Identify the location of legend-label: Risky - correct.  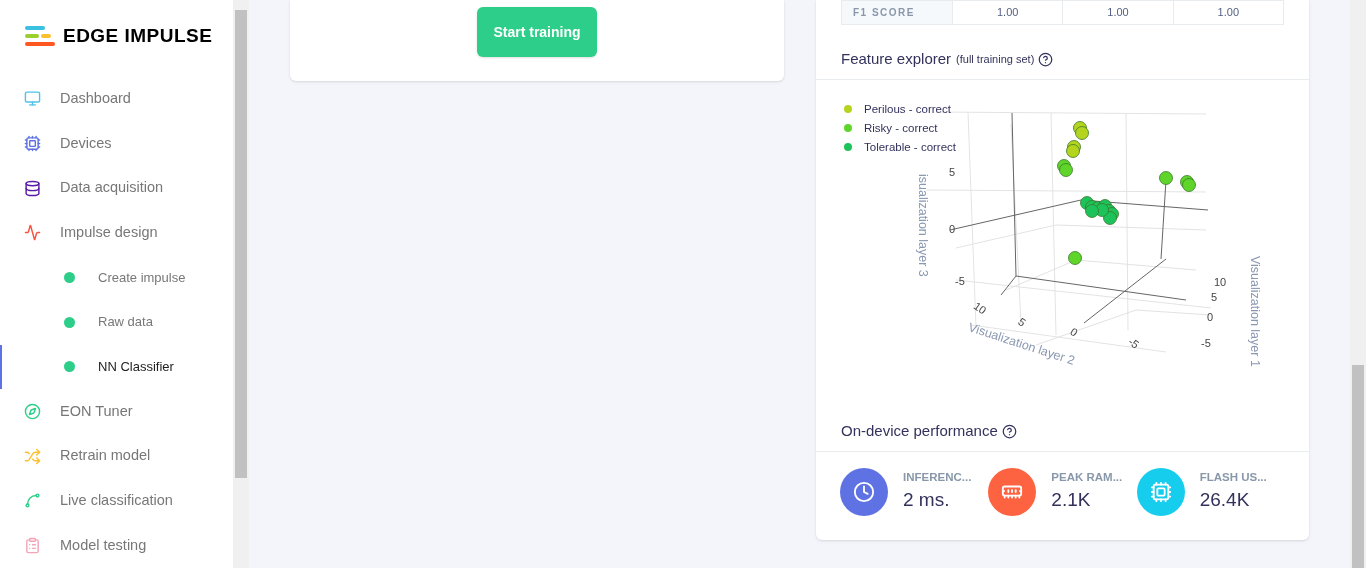
(901, 128).